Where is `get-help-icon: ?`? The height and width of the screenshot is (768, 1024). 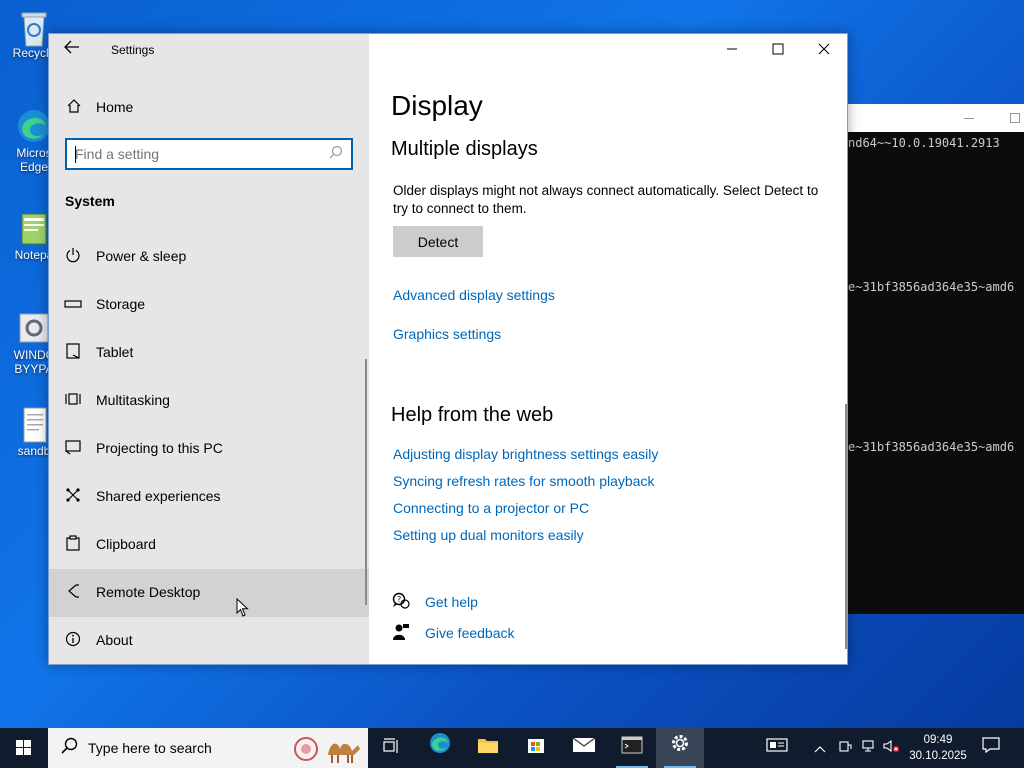 get-help-icon: ? is located at coordinates (401, 602).